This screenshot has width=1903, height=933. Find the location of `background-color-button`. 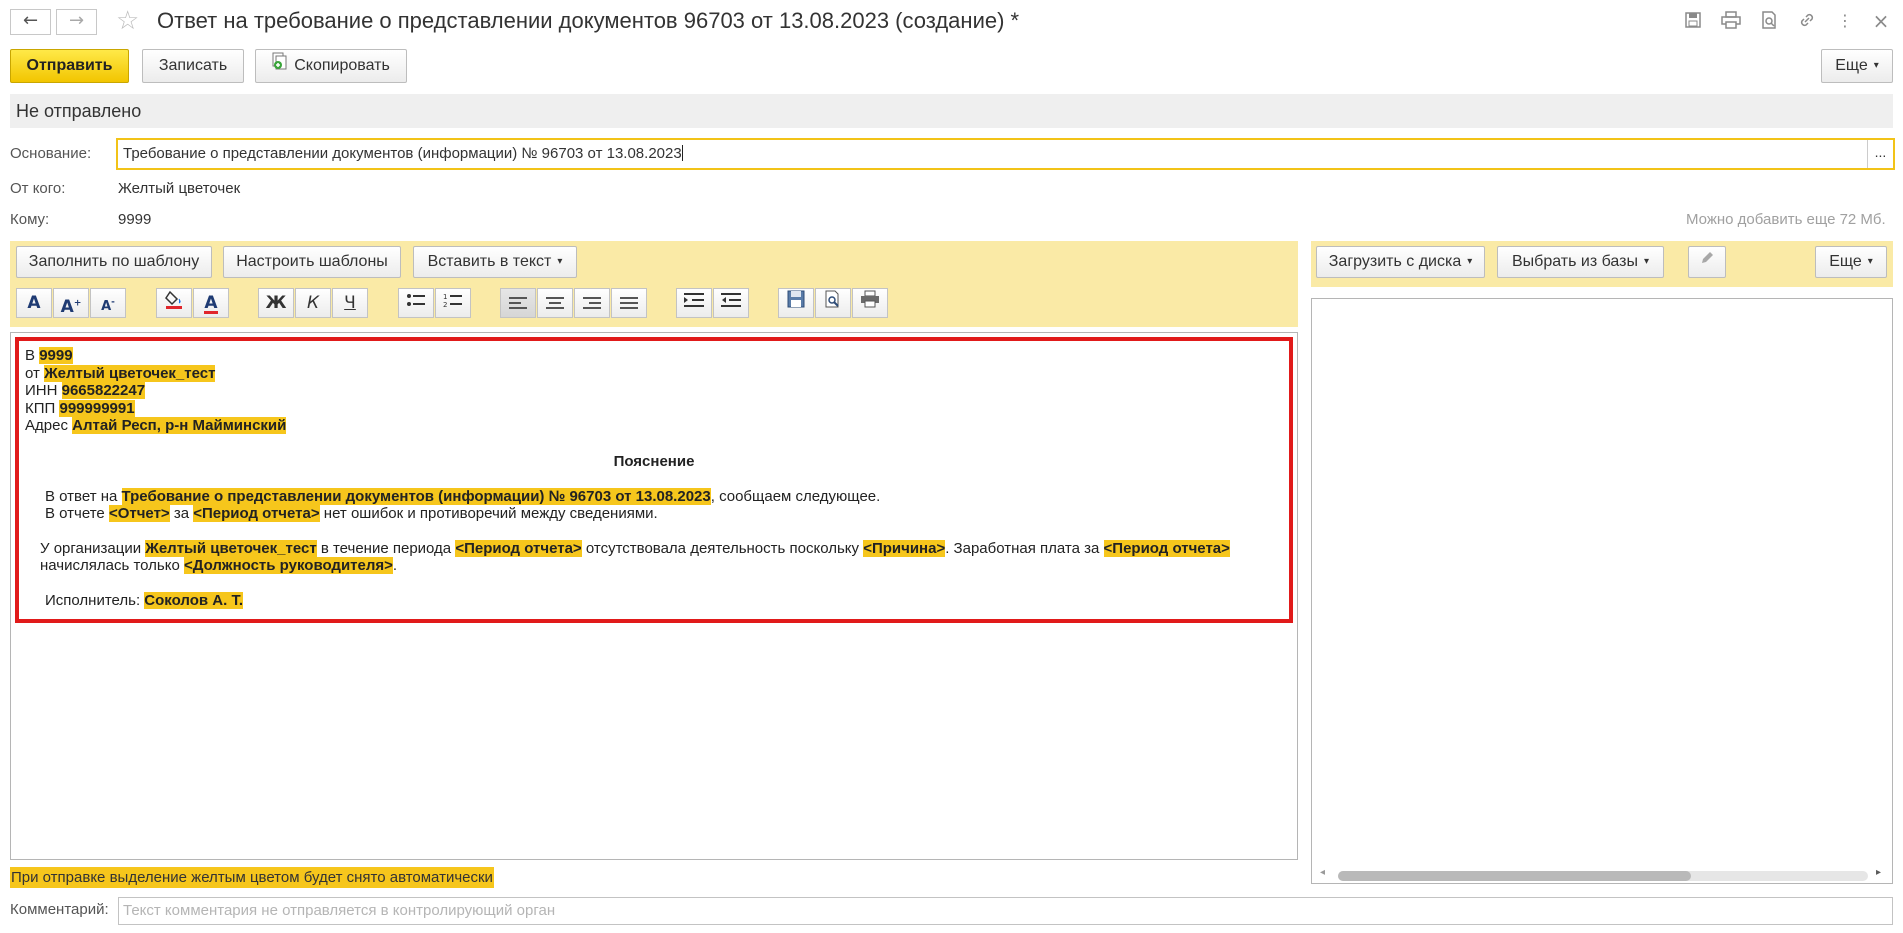

background-color-button is located at coordinates (174, 303).